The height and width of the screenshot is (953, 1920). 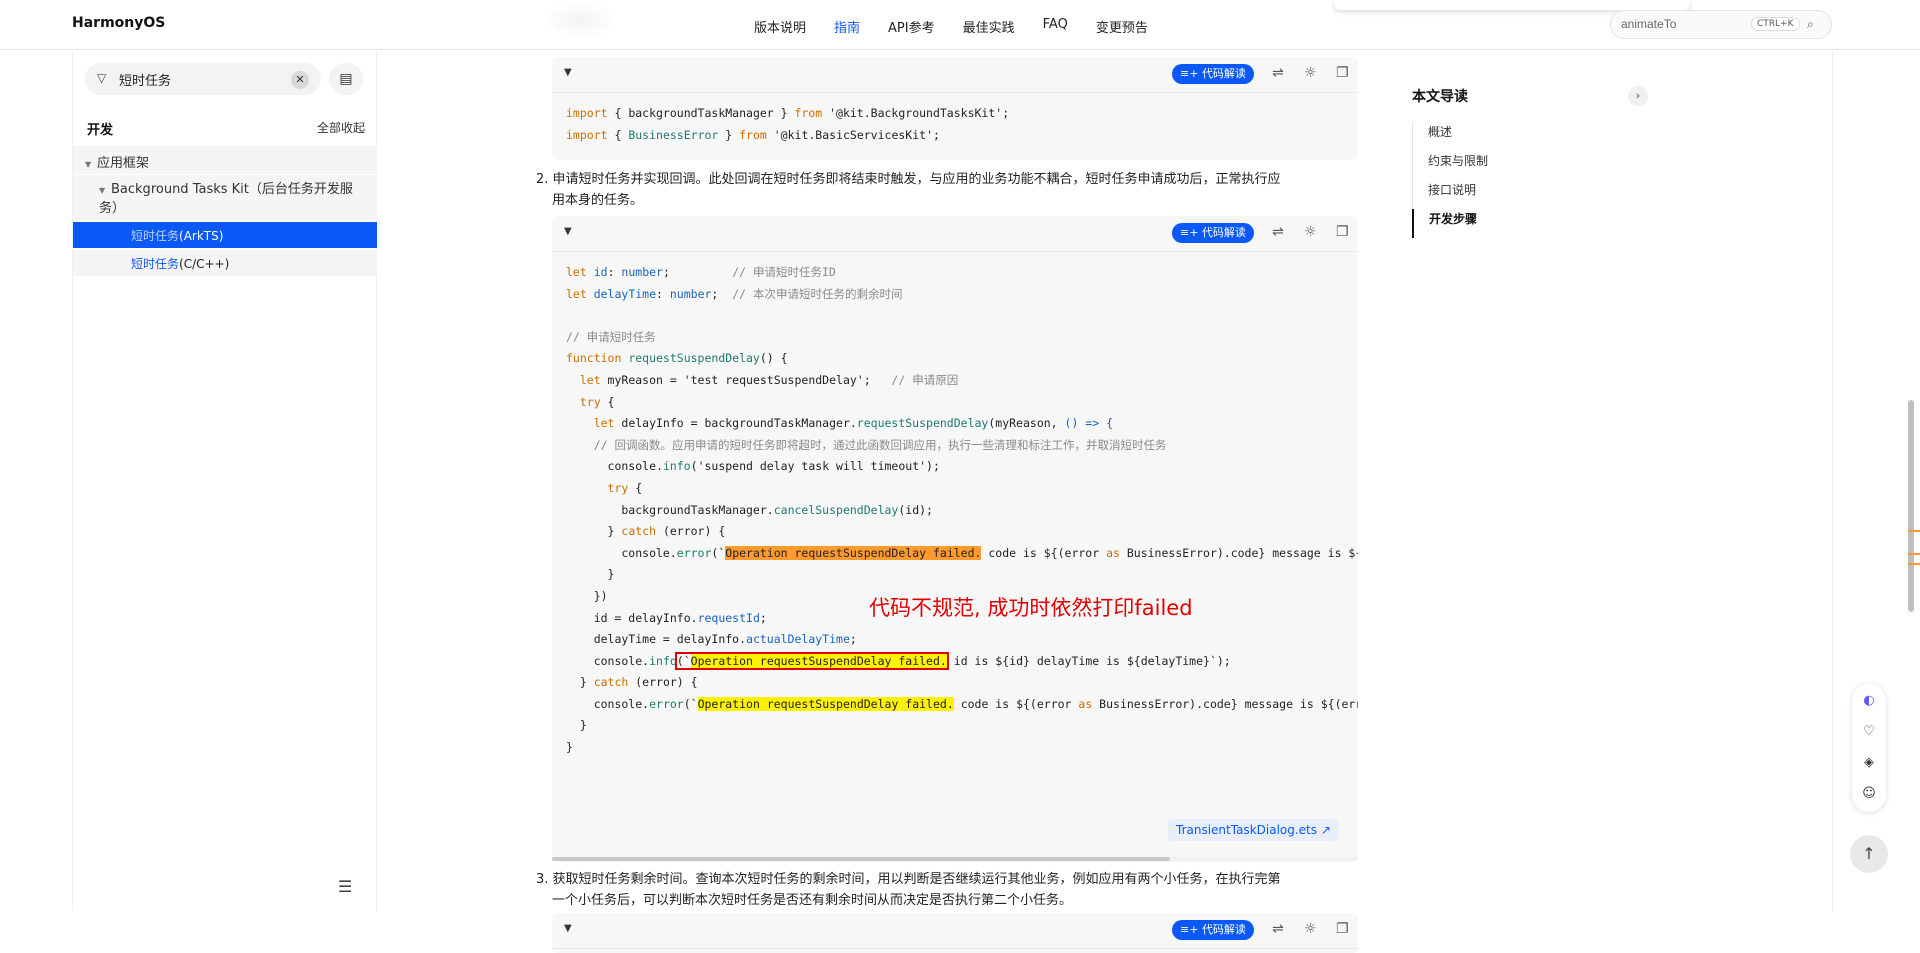 What do you see at coordinates (1869, 748) in the screenshot?
I see `floating-toolbar: ◐ ♡ ◈ ☺` at bounding box center [1869, 748].